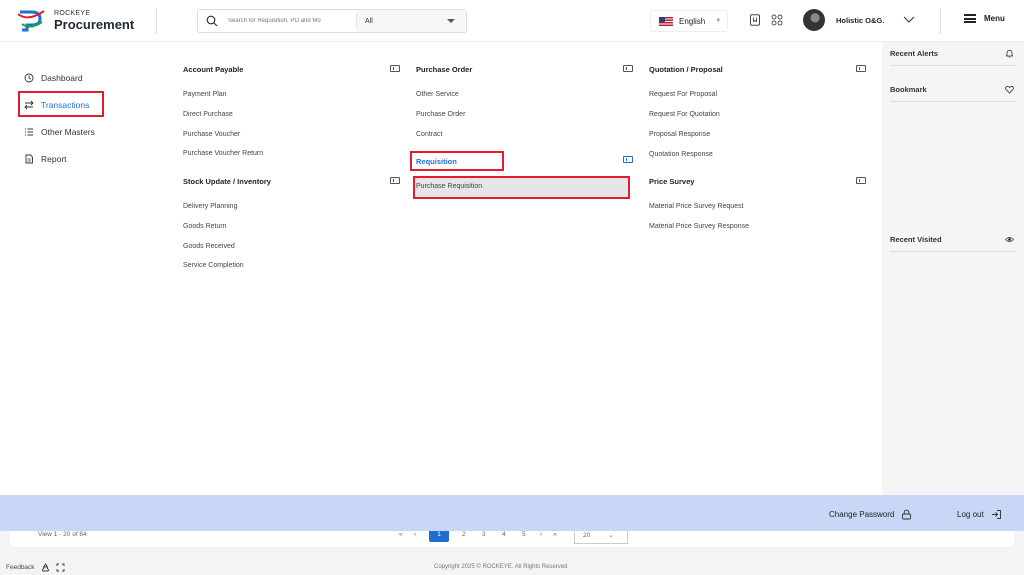  I want to click on section-title-price-survey: Price Survey, so click(672, 181).